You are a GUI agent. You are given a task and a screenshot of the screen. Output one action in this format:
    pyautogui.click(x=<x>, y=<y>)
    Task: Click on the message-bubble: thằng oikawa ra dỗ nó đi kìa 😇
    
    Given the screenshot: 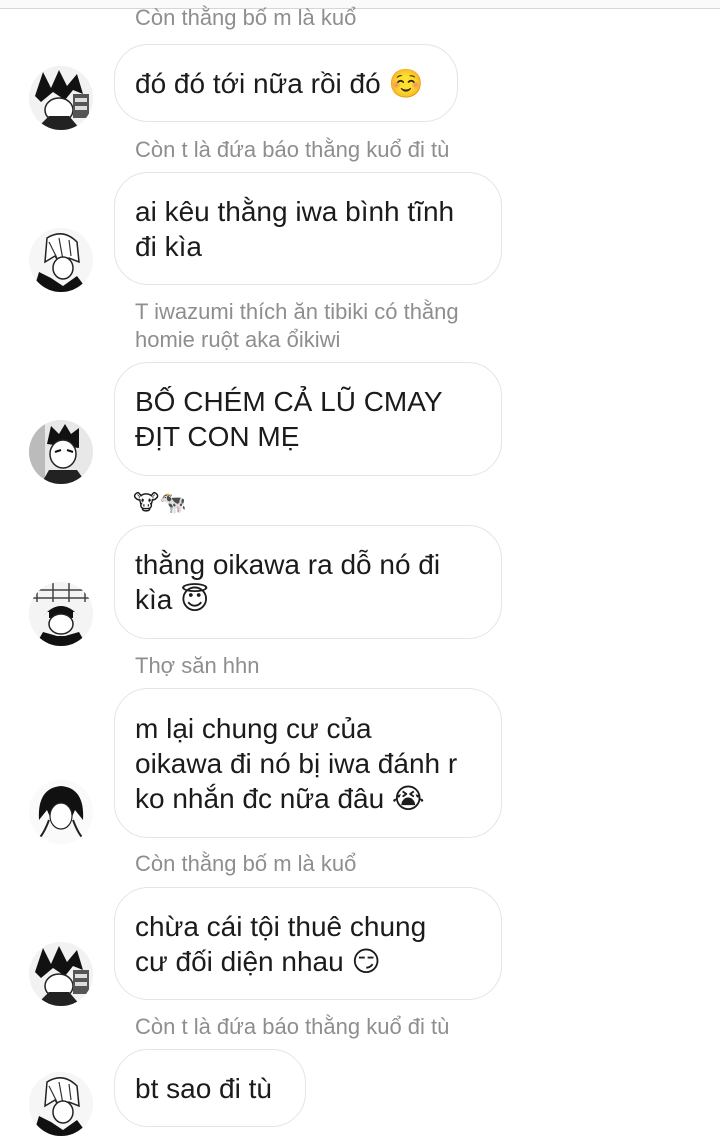 What is the action you would take?
    pyautogui.click(x=308, y=582)
    